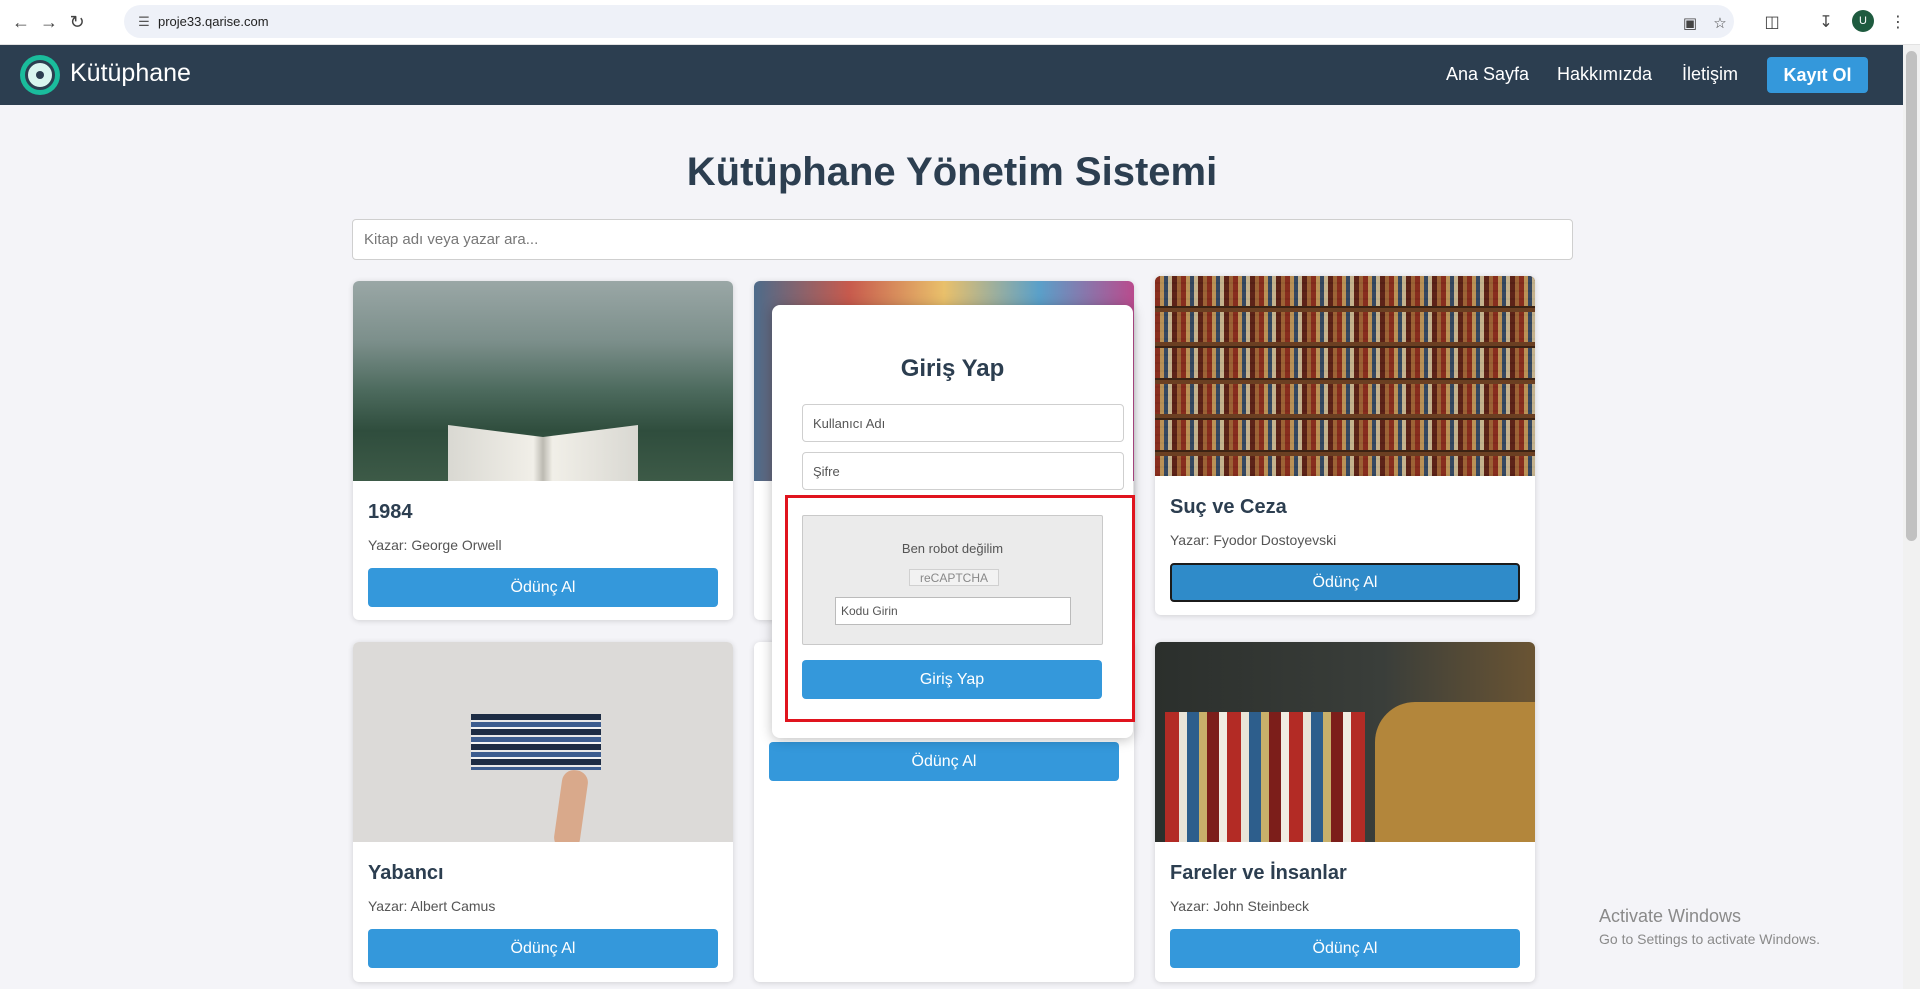  Describe the element at coordinates (21, 22) in the screenshot. I see `back-icon: ←` at that location.